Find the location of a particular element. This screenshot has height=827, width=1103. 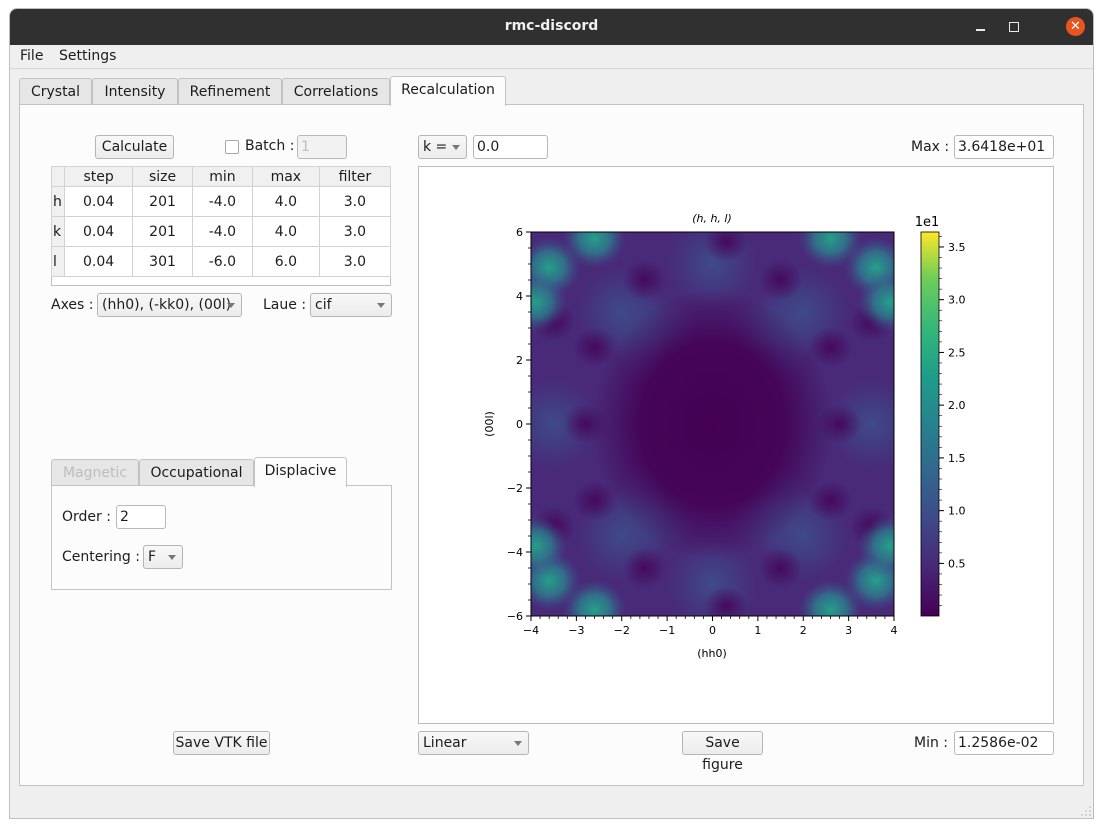

row-header: h is located at coordinates (58, 201).